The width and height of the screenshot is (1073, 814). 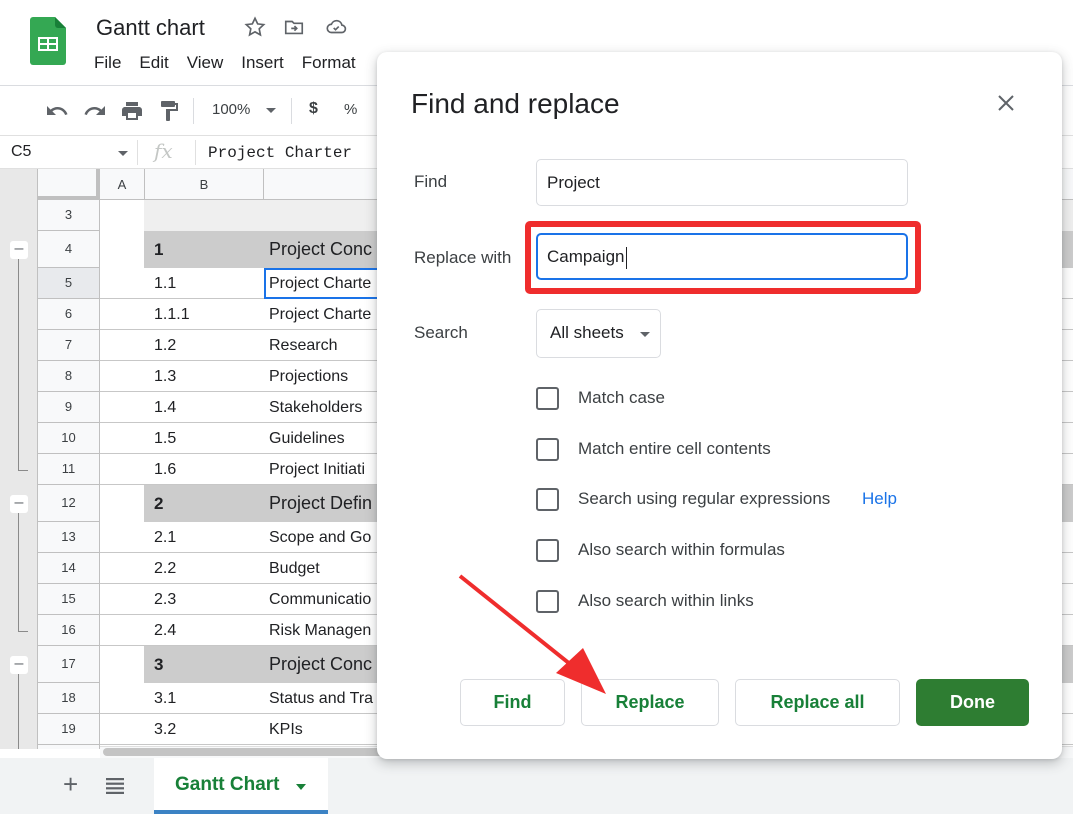 I want to click on replace-all-button: Replace all, so click(x=817, y=702).